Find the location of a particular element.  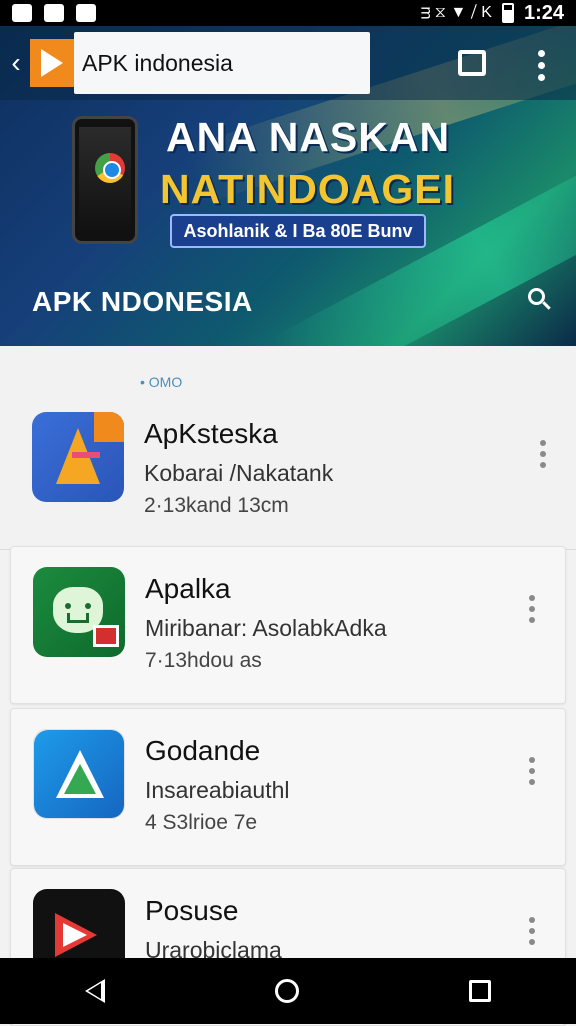

app-meta: 7·13hdou as is located at coordinates (203, 660).